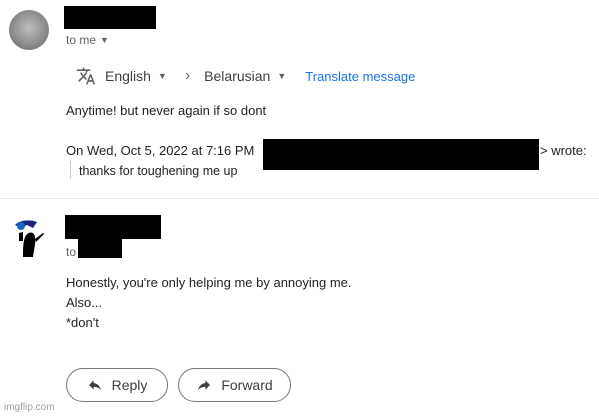 This screenshot has width=599, height=417. Describe the element at coordinates (129, 385) in the screenshot. I see `reply-label: Reply` at that location.